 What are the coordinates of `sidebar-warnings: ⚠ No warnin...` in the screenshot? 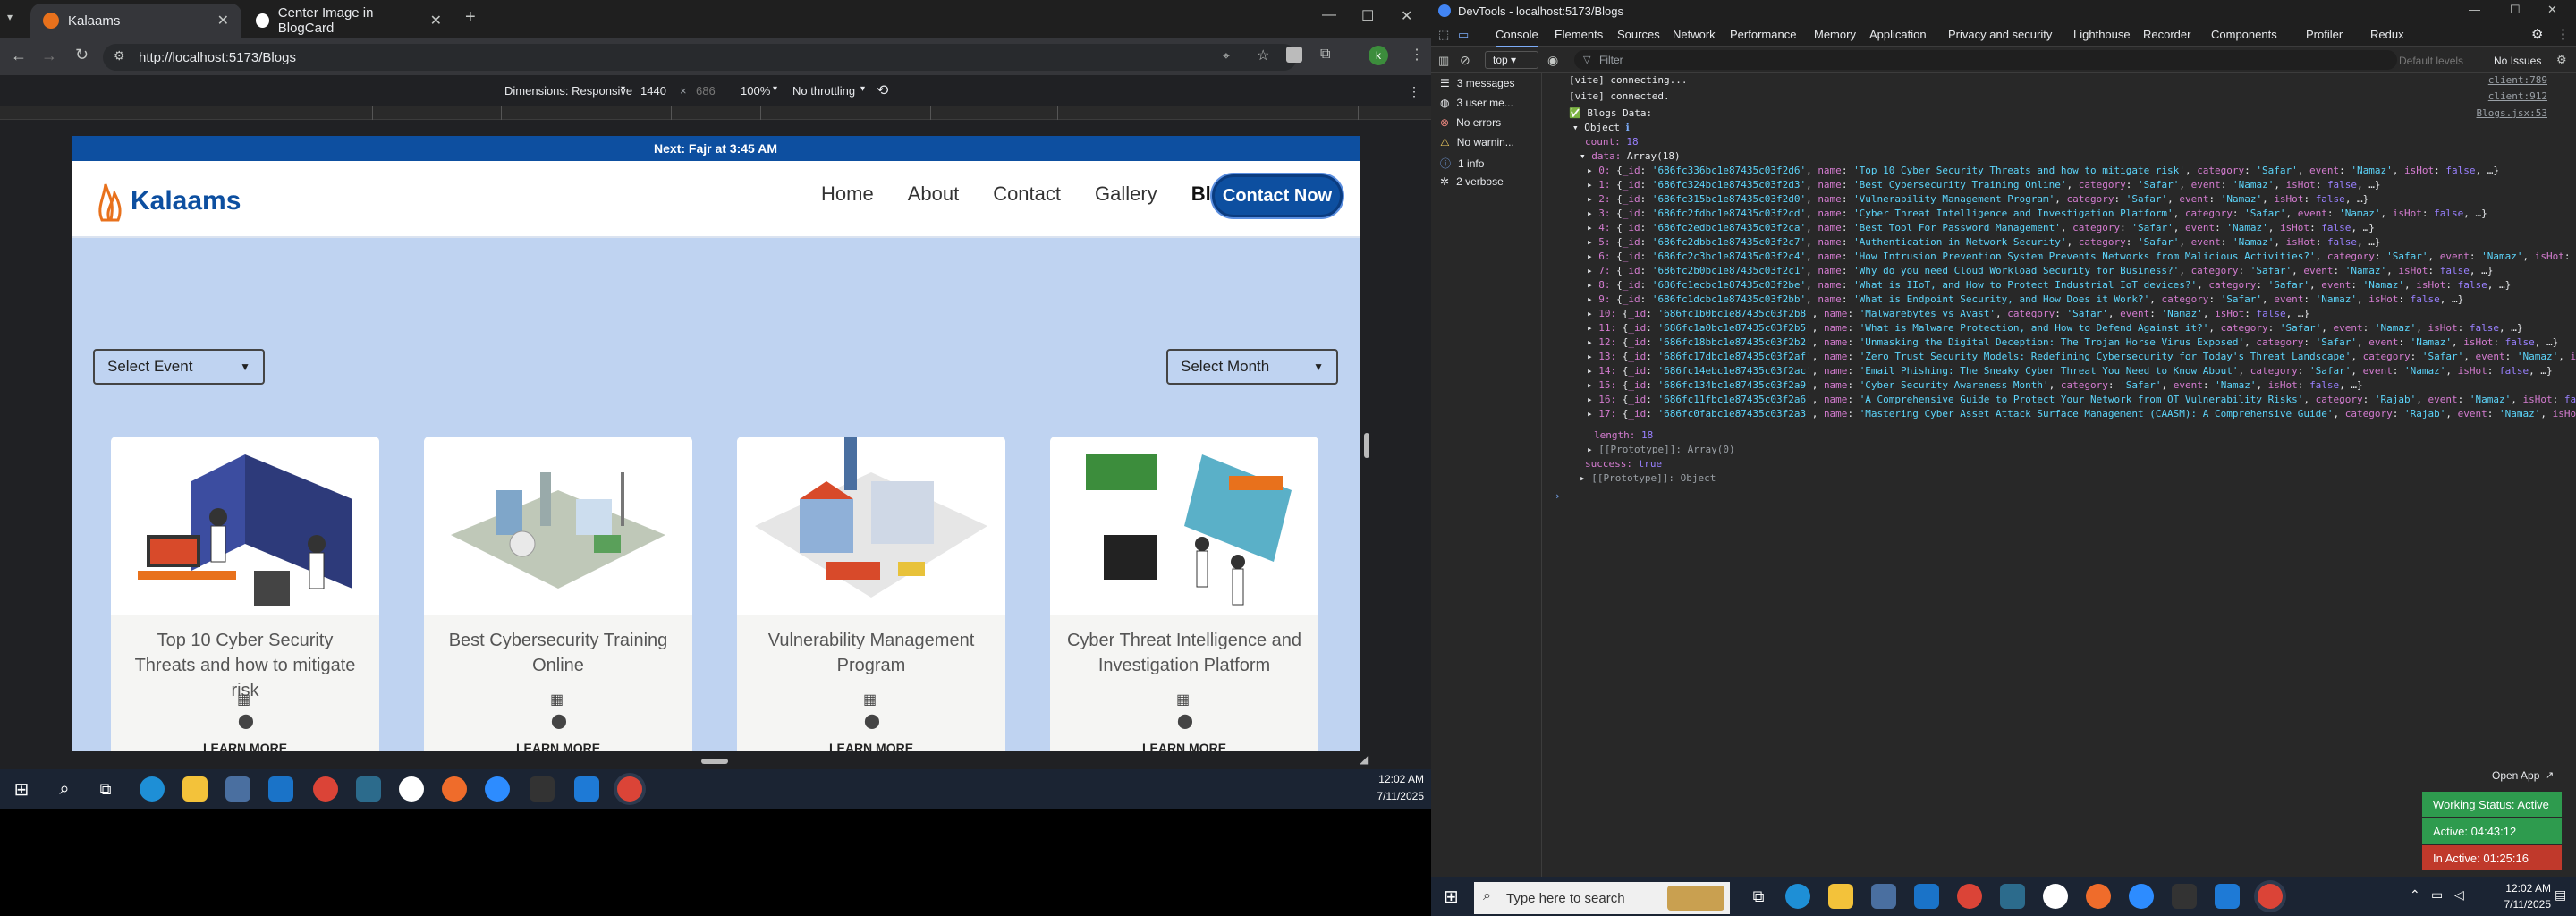 It's located at (1477, 142).